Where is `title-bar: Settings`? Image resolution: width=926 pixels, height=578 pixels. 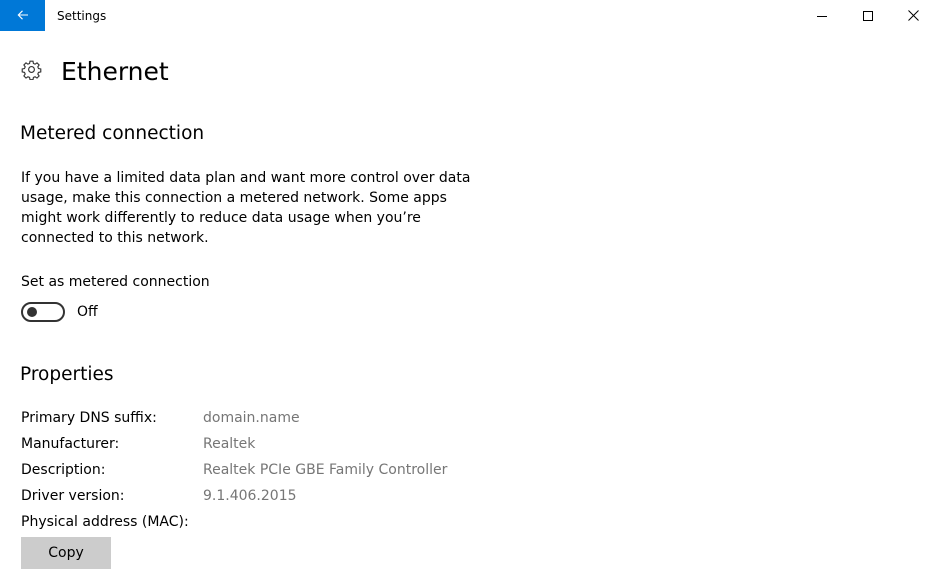 title-bar: Settings is located at coordinates (463, 16).